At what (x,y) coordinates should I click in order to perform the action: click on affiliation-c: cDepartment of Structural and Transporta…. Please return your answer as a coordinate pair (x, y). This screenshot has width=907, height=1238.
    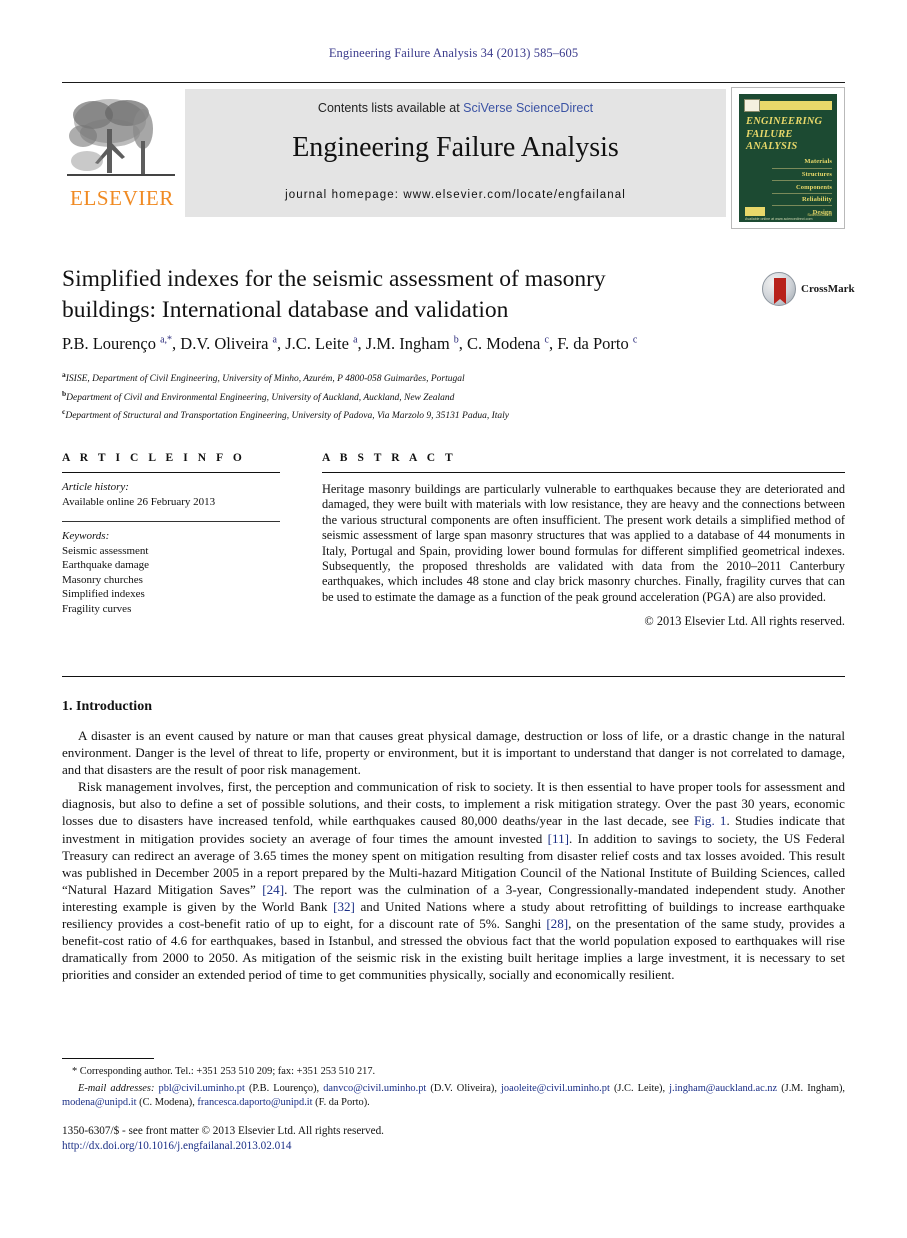
    Looking at the image, I should click on (453, 414).